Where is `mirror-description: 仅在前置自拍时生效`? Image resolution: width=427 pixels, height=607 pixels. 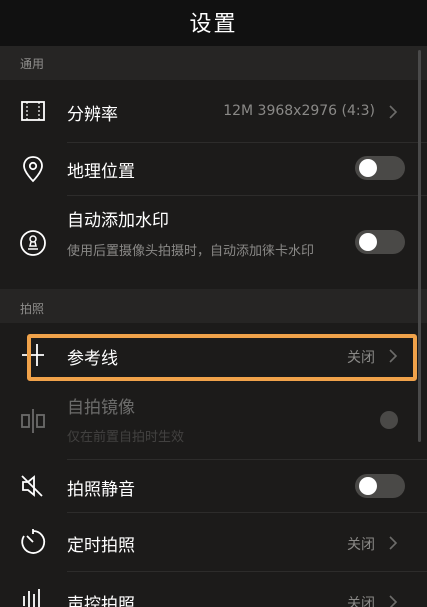 mirror-description: 仅在前置自拍时生效 is located at coordinates (126, 437).